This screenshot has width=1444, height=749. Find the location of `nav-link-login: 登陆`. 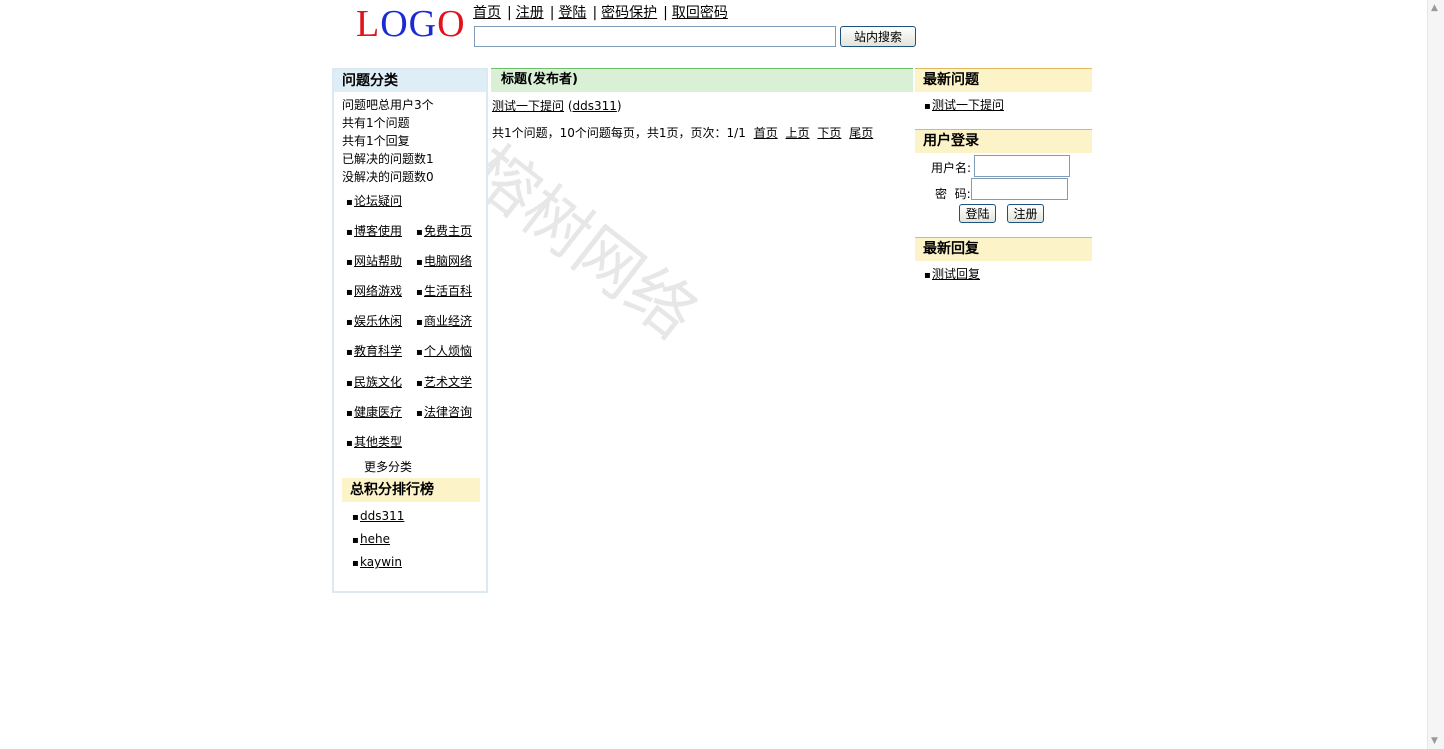

nav-link-login: 登陆 is located at coordinates (572, 13).